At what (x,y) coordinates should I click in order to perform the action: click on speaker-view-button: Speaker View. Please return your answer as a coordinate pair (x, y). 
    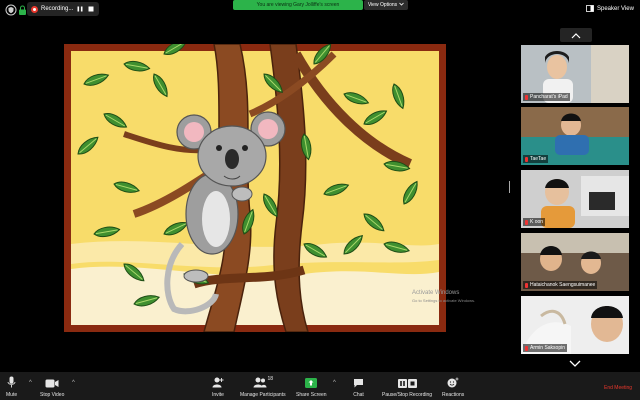
    Looking at the image, I should click on (611, 9).